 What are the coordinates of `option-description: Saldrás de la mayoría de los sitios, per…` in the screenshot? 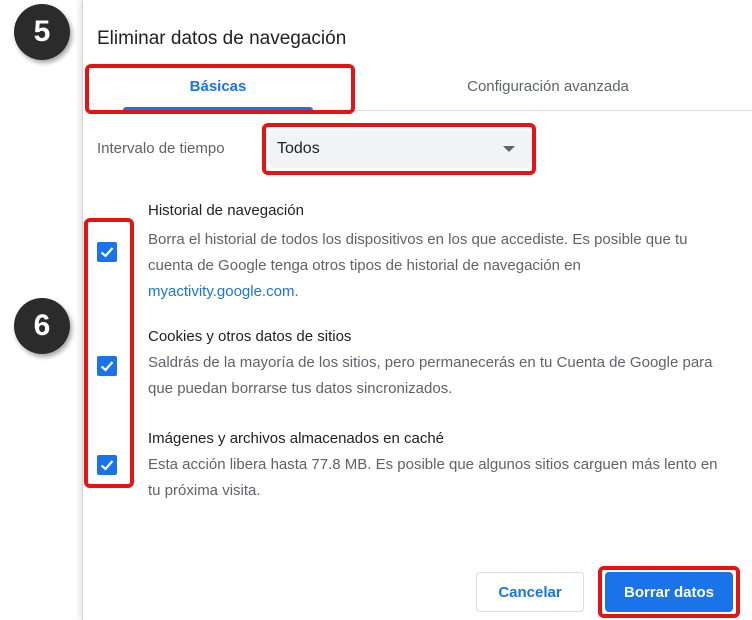 It's located at (430, 375).